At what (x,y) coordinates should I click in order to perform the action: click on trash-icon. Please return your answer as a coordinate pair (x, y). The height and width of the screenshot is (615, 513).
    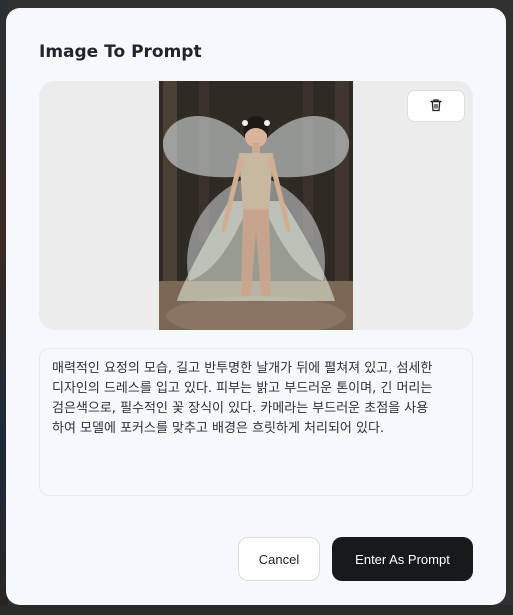
    Looking at the image, I should click on (436, 106).